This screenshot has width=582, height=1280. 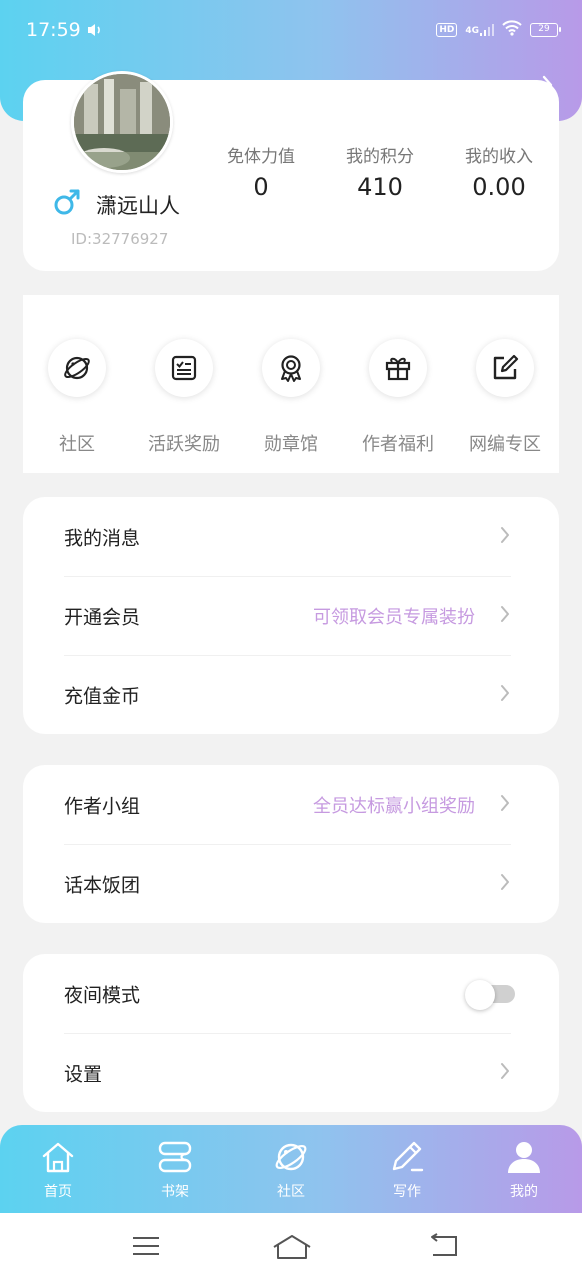 I want to click on tab-bookshelf: 书架, so click(x=175, y=1169).